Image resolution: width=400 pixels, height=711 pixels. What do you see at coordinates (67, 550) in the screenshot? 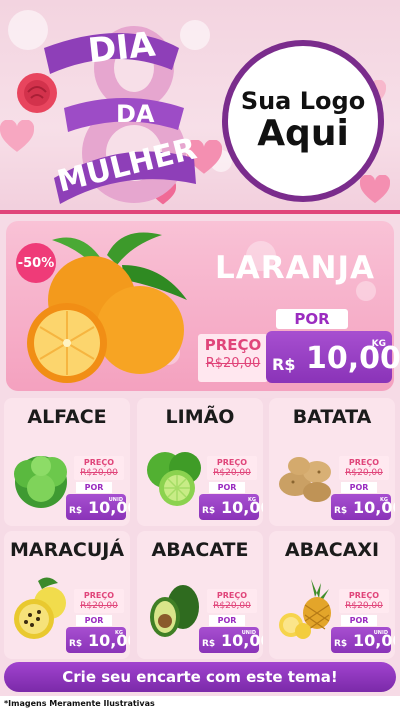
I see `product-name: MARACUJÁ` at bounding box center [67, 550].